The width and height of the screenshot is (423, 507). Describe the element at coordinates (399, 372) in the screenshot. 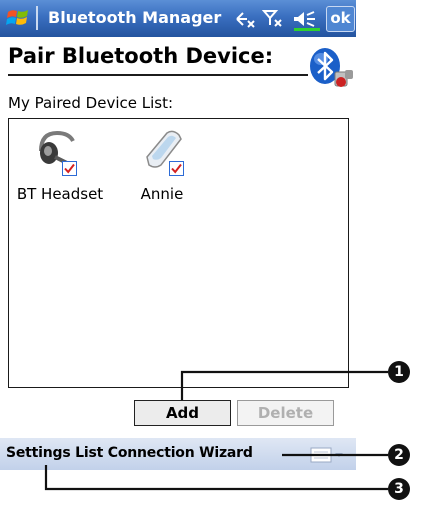

I see `callout-marker-1: 1` at that location.